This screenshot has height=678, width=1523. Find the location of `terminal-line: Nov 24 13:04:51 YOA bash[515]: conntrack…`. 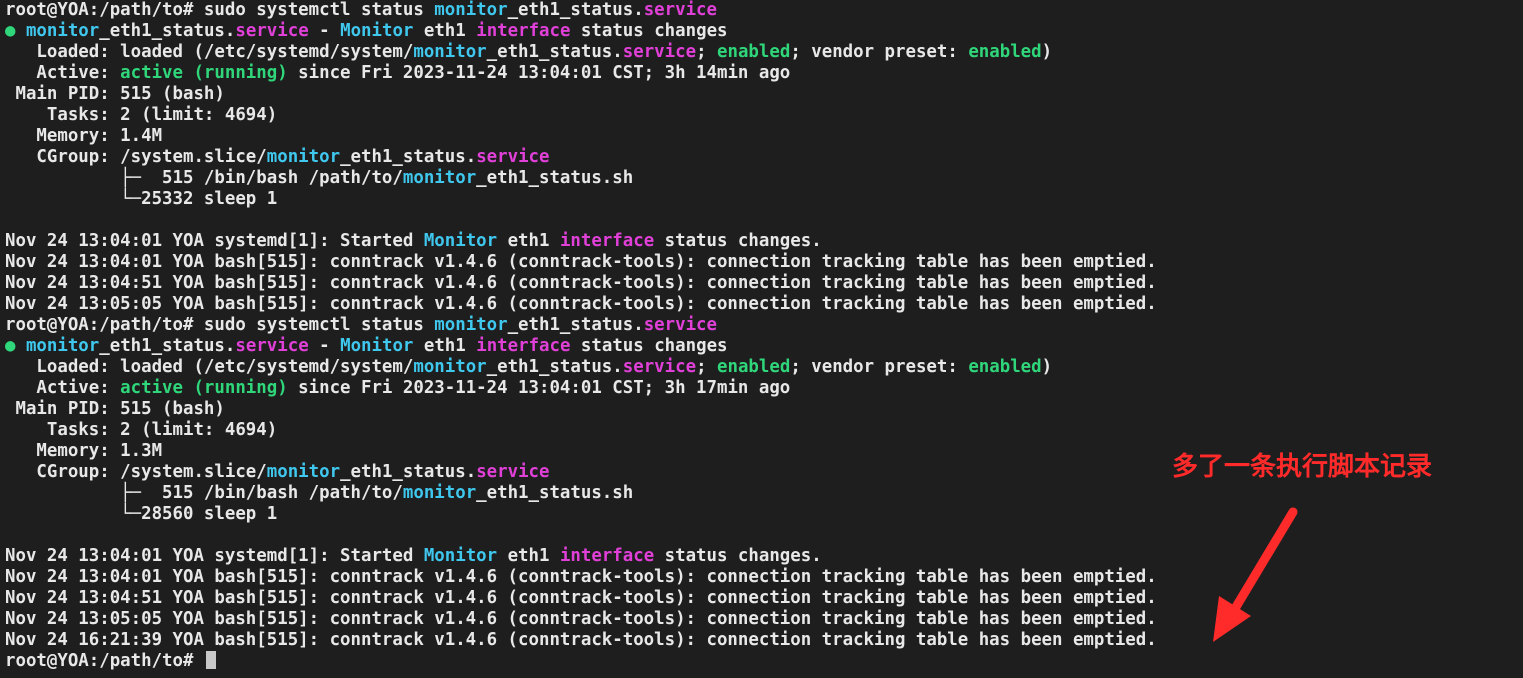

terminal-line: Nov 24 13:04:51 YOA bash[515]: conntrack… is located at coordinates (760, 283).